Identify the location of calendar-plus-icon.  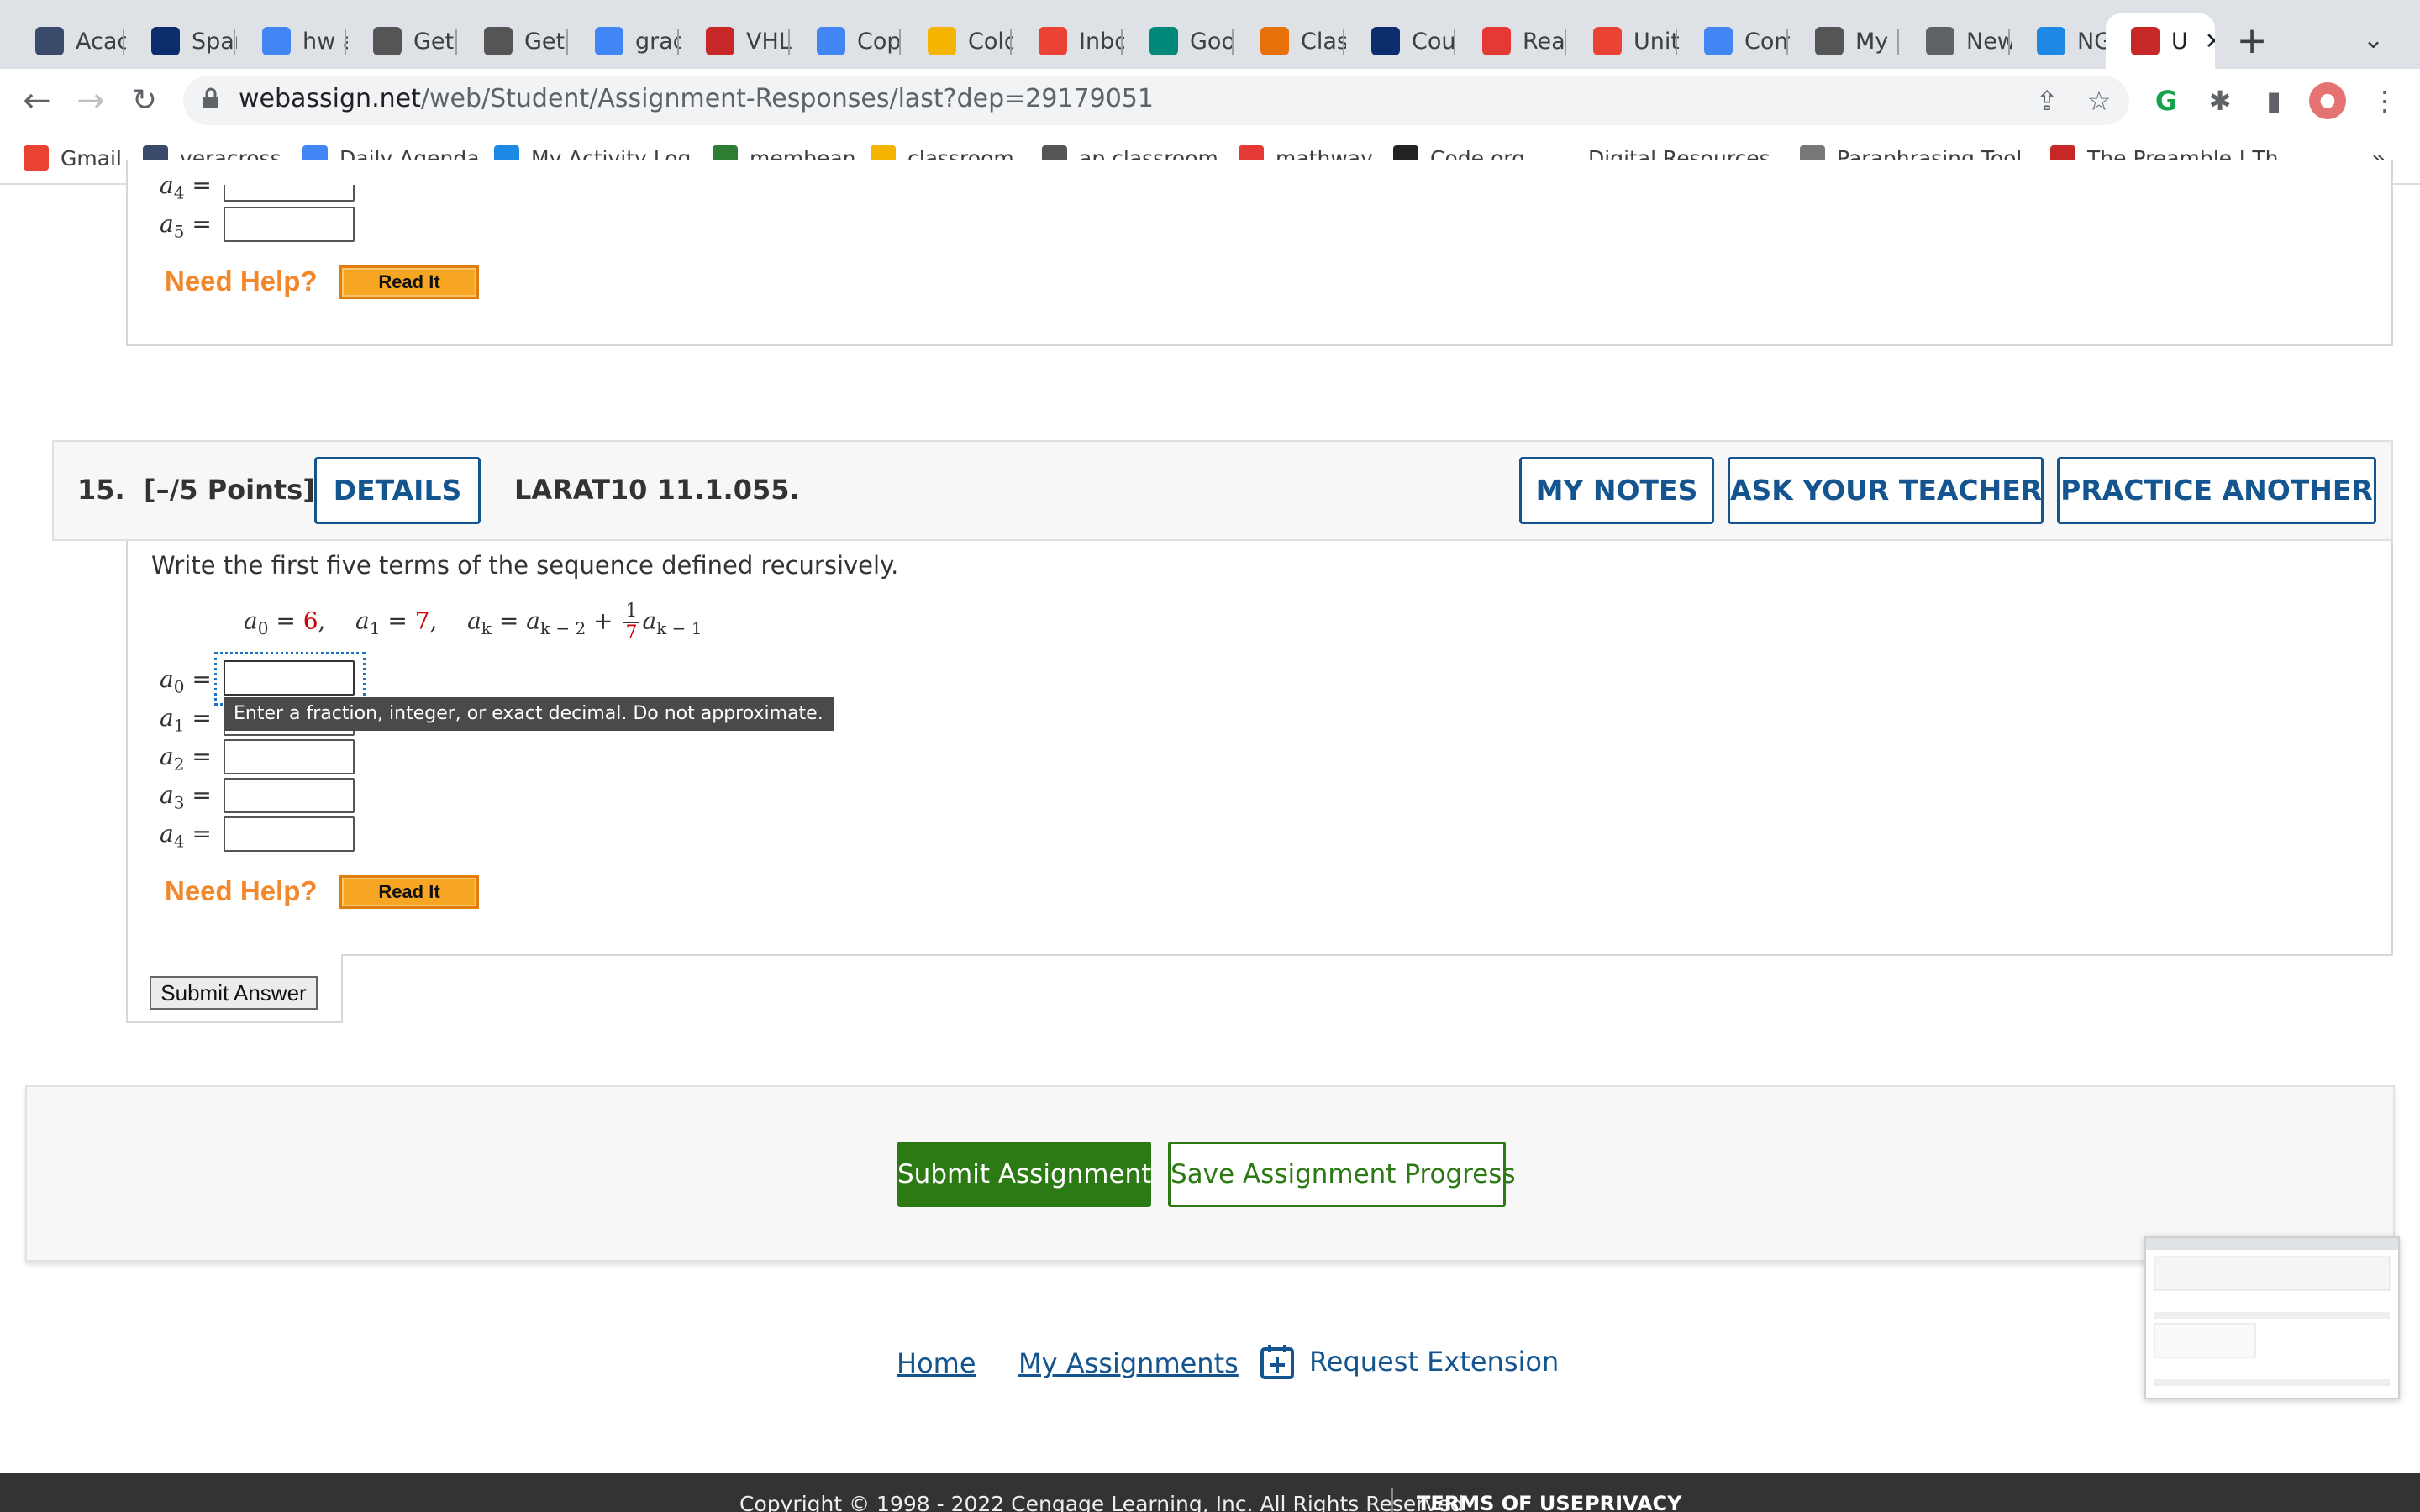
(1277, 1362).